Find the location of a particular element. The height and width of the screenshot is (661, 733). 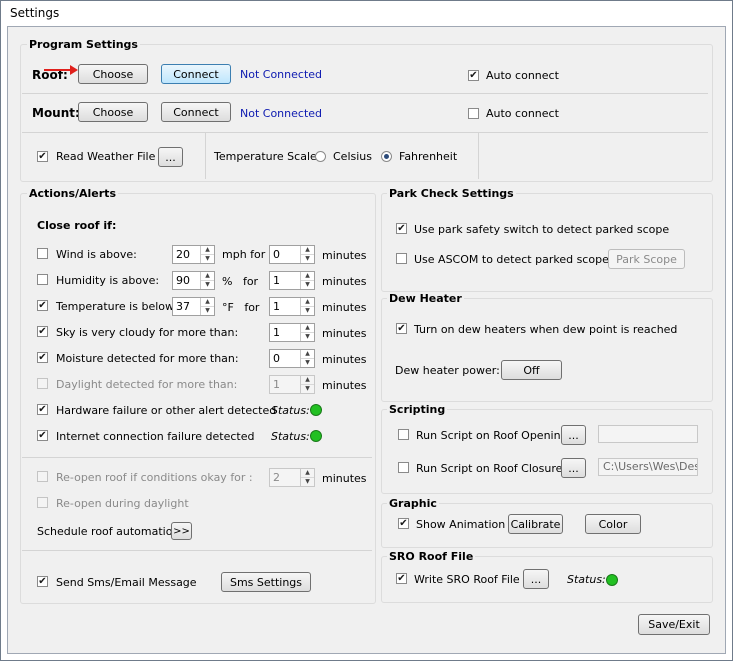

wind-checkbox is located at coordinates (42, 253).